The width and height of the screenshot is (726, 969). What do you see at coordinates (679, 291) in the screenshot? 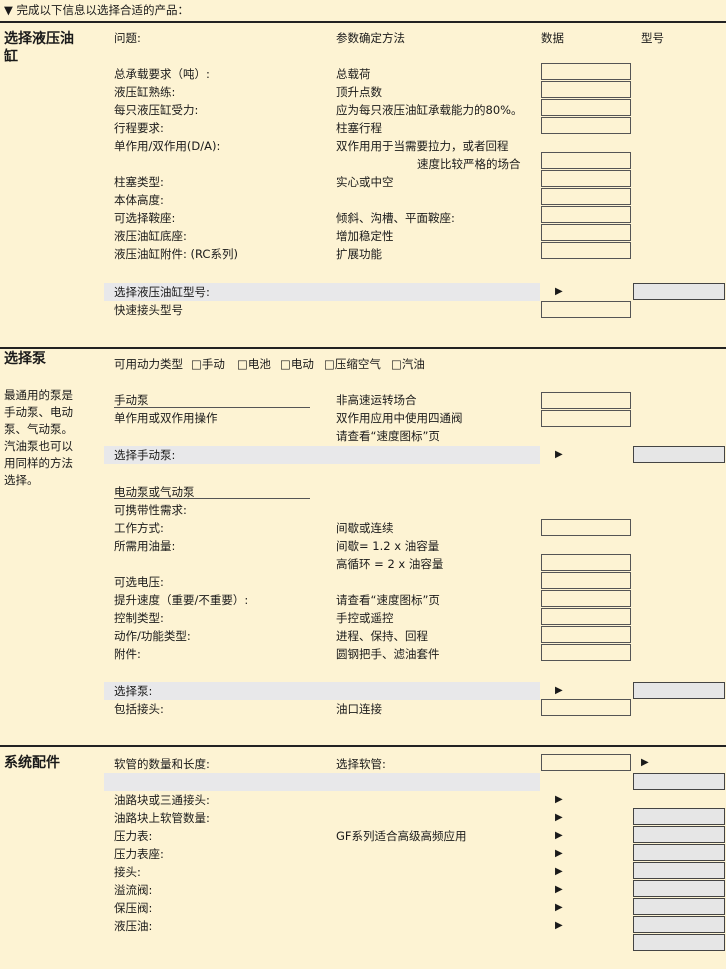
I see `cyl-model-output` at bounding box center [679, 291].